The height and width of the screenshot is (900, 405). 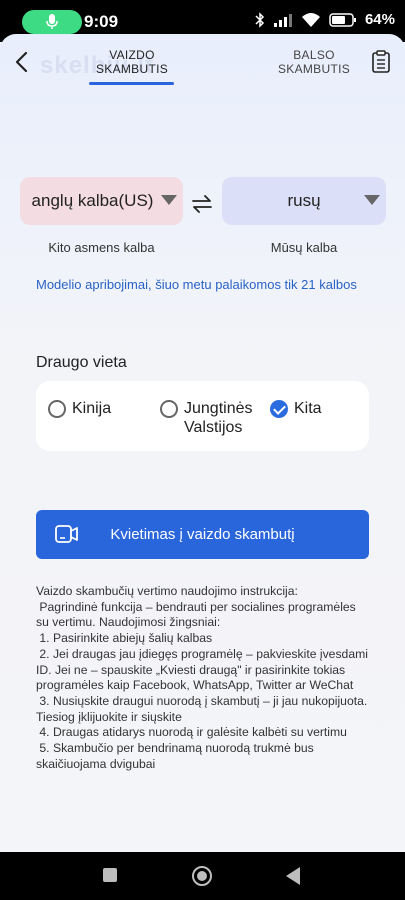 I want to click on our-language-caption: Mūsų kalba, so click(x=304, y=247).